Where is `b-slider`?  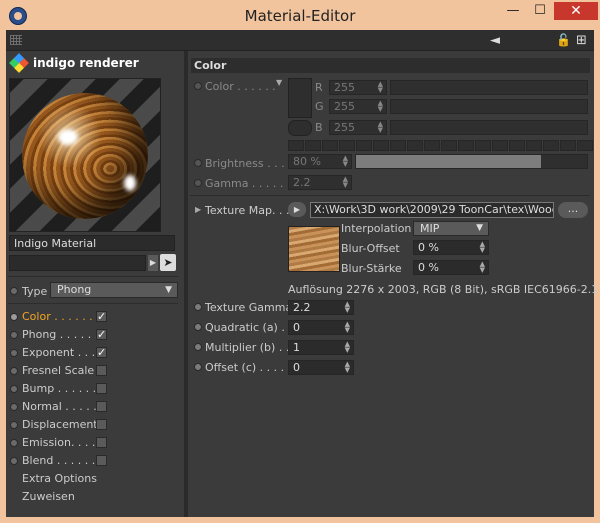 b-slider is located at coordinates (489, 127).